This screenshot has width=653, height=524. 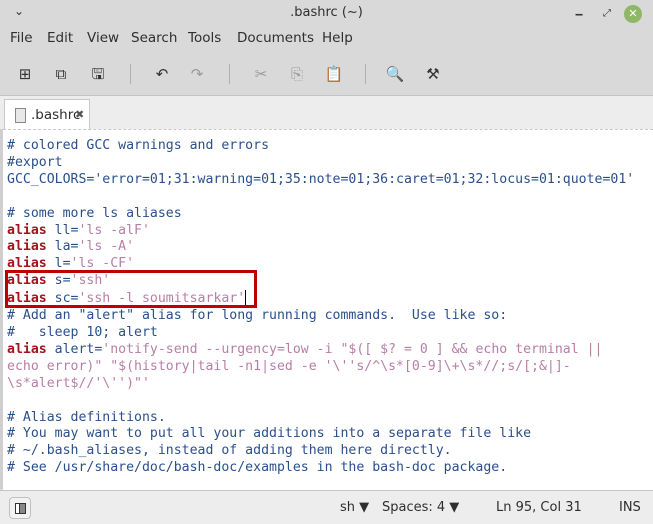 I want to click on close-tab-icon: ✖, so click(x=79, y=114).